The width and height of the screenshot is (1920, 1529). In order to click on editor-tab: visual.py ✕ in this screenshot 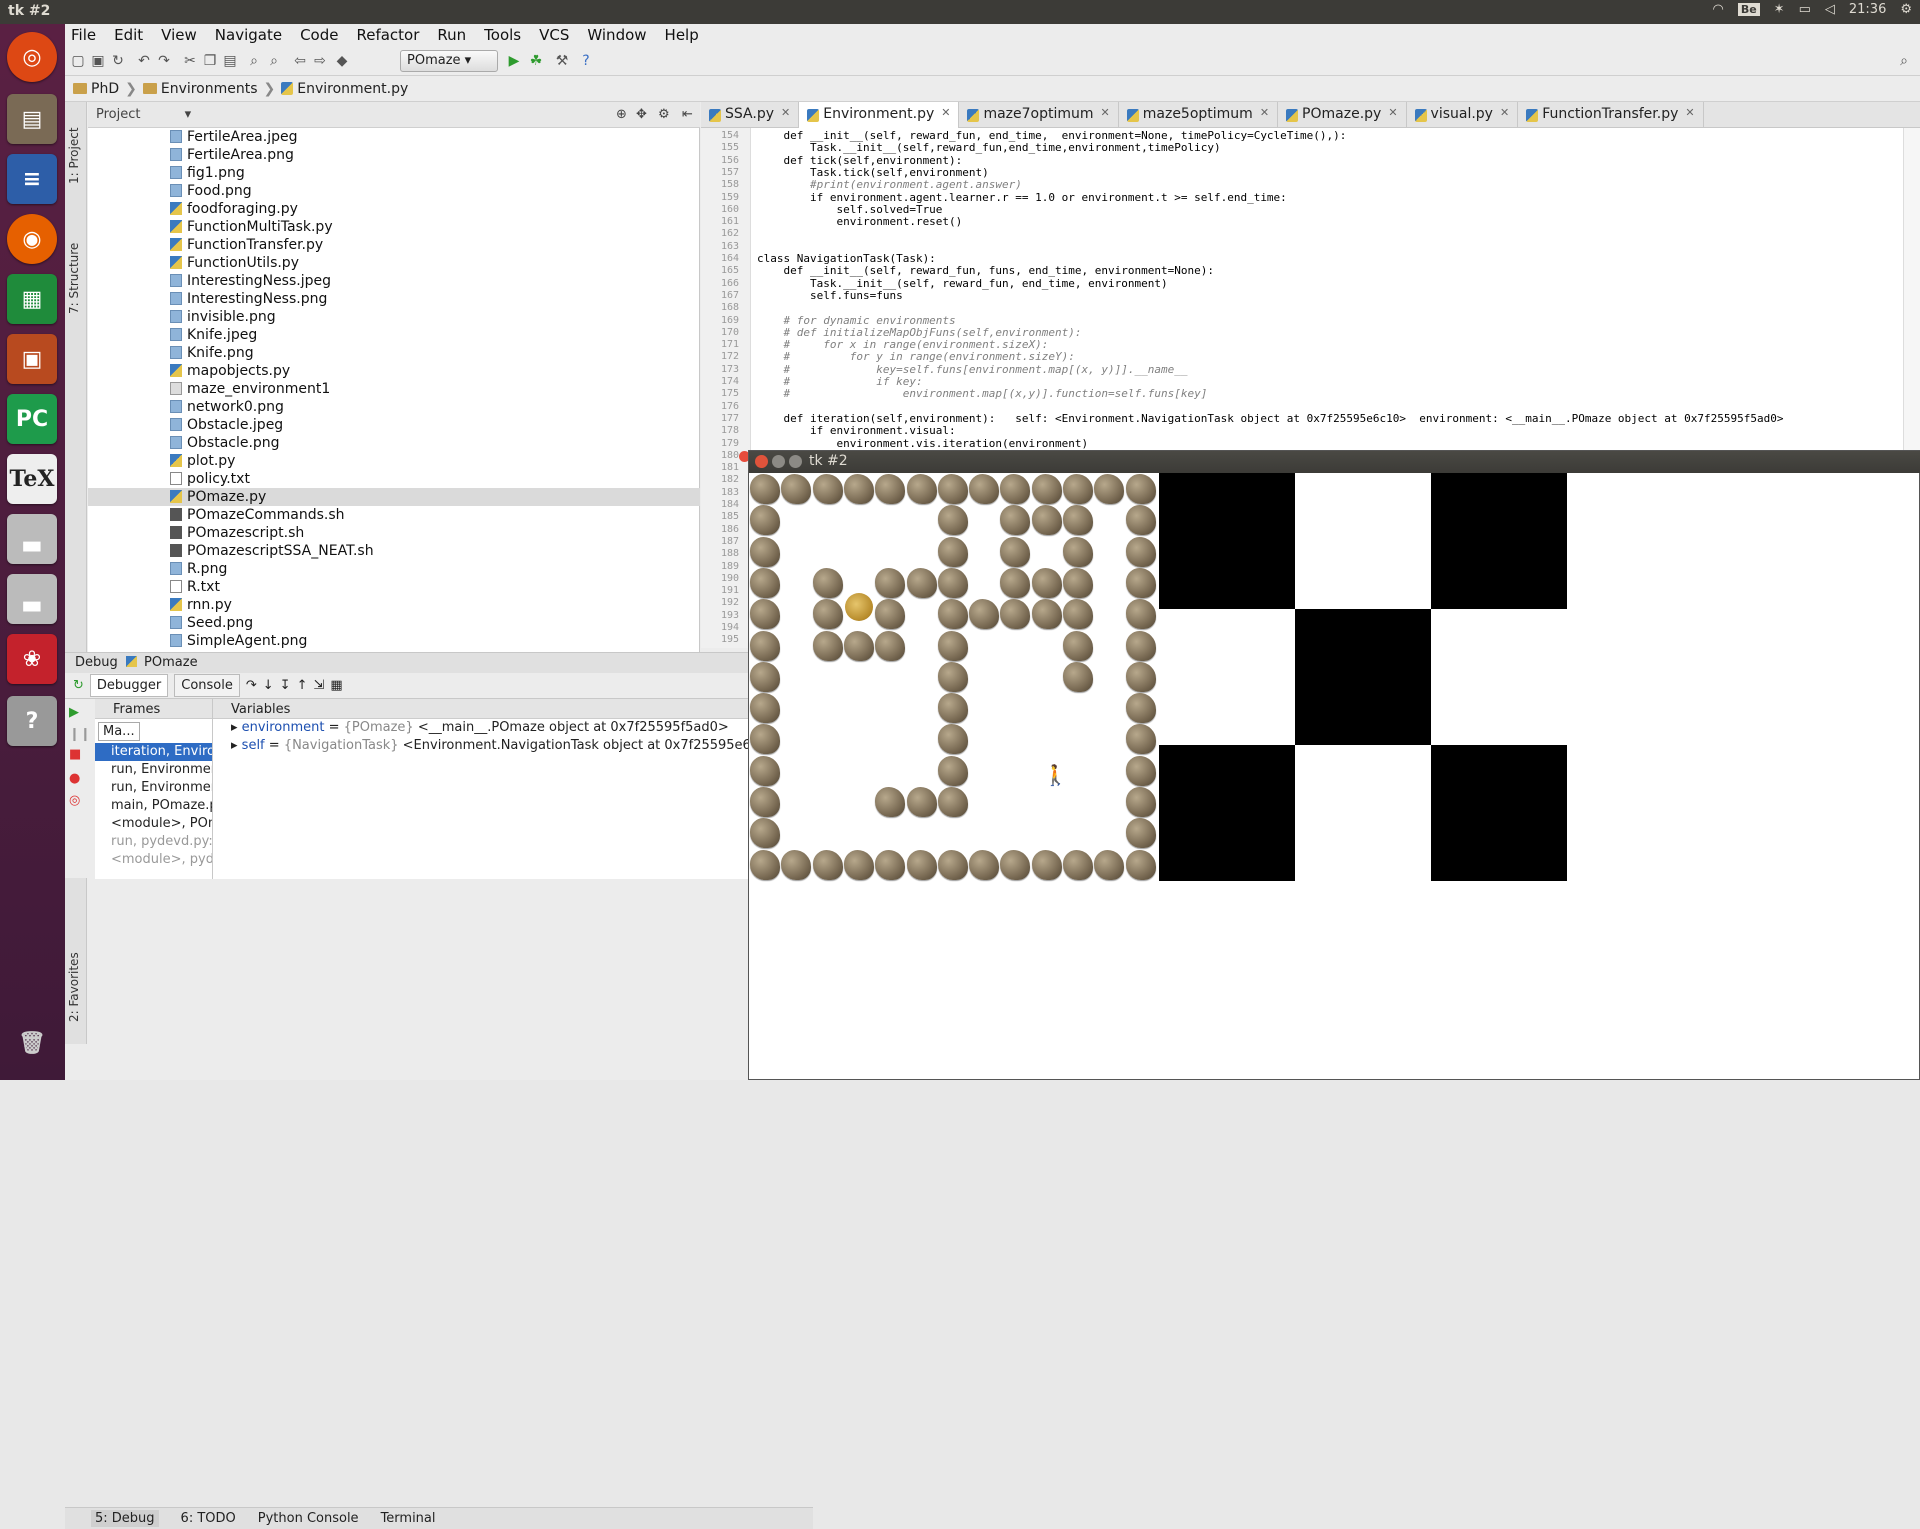, I will do `click(1463, 115)`.